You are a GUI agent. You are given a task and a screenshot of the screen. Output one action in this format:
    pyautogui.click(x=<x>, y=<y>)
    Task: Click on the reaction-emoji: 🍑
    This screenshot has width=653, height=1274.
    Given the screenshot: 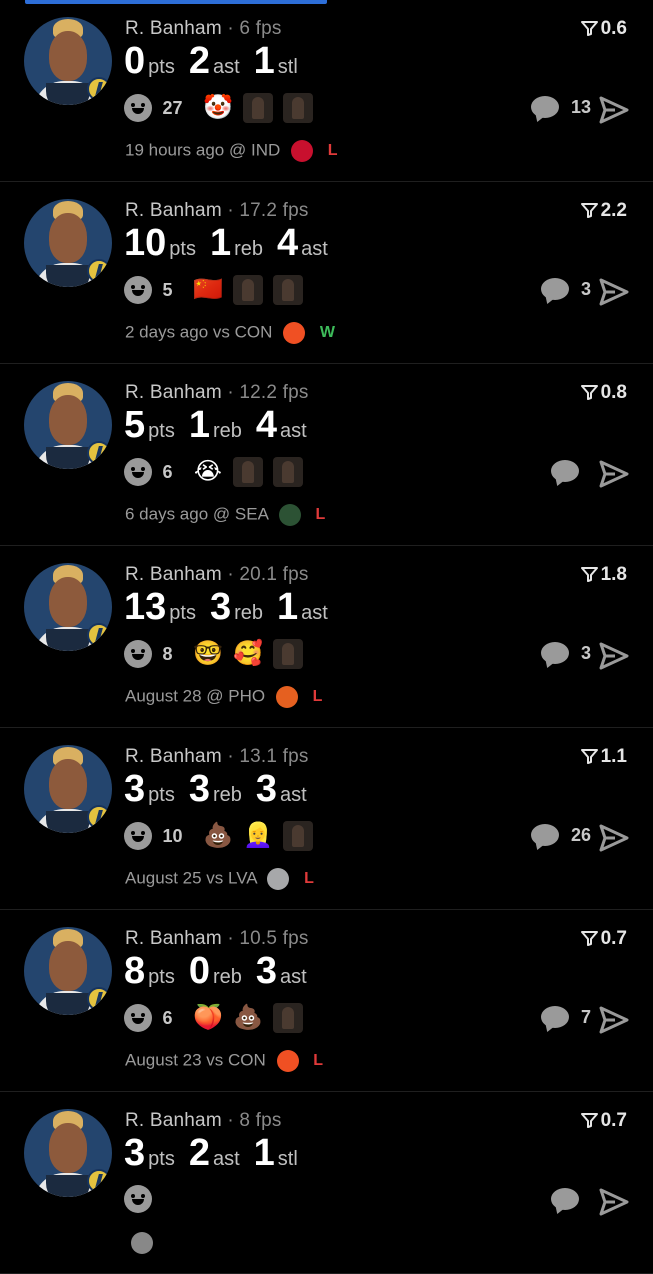 What is the action you would take?
    pyautogui.click(x=208, y=1018)
    